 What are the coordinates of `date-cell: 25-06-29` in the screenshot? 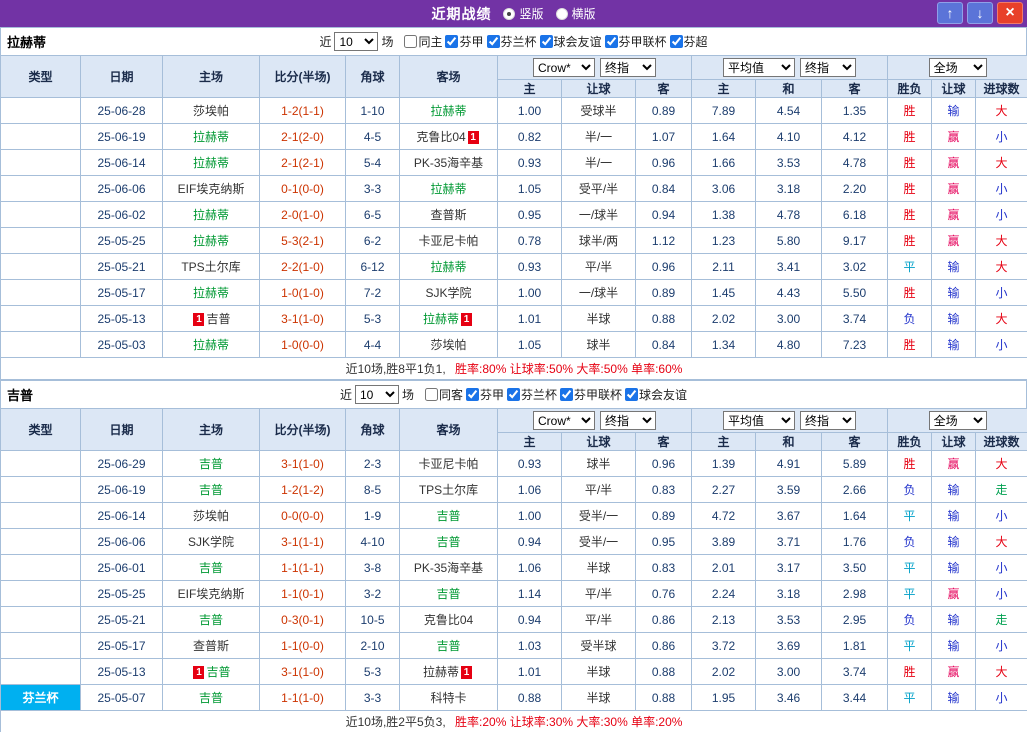 It's located at (121, 463).